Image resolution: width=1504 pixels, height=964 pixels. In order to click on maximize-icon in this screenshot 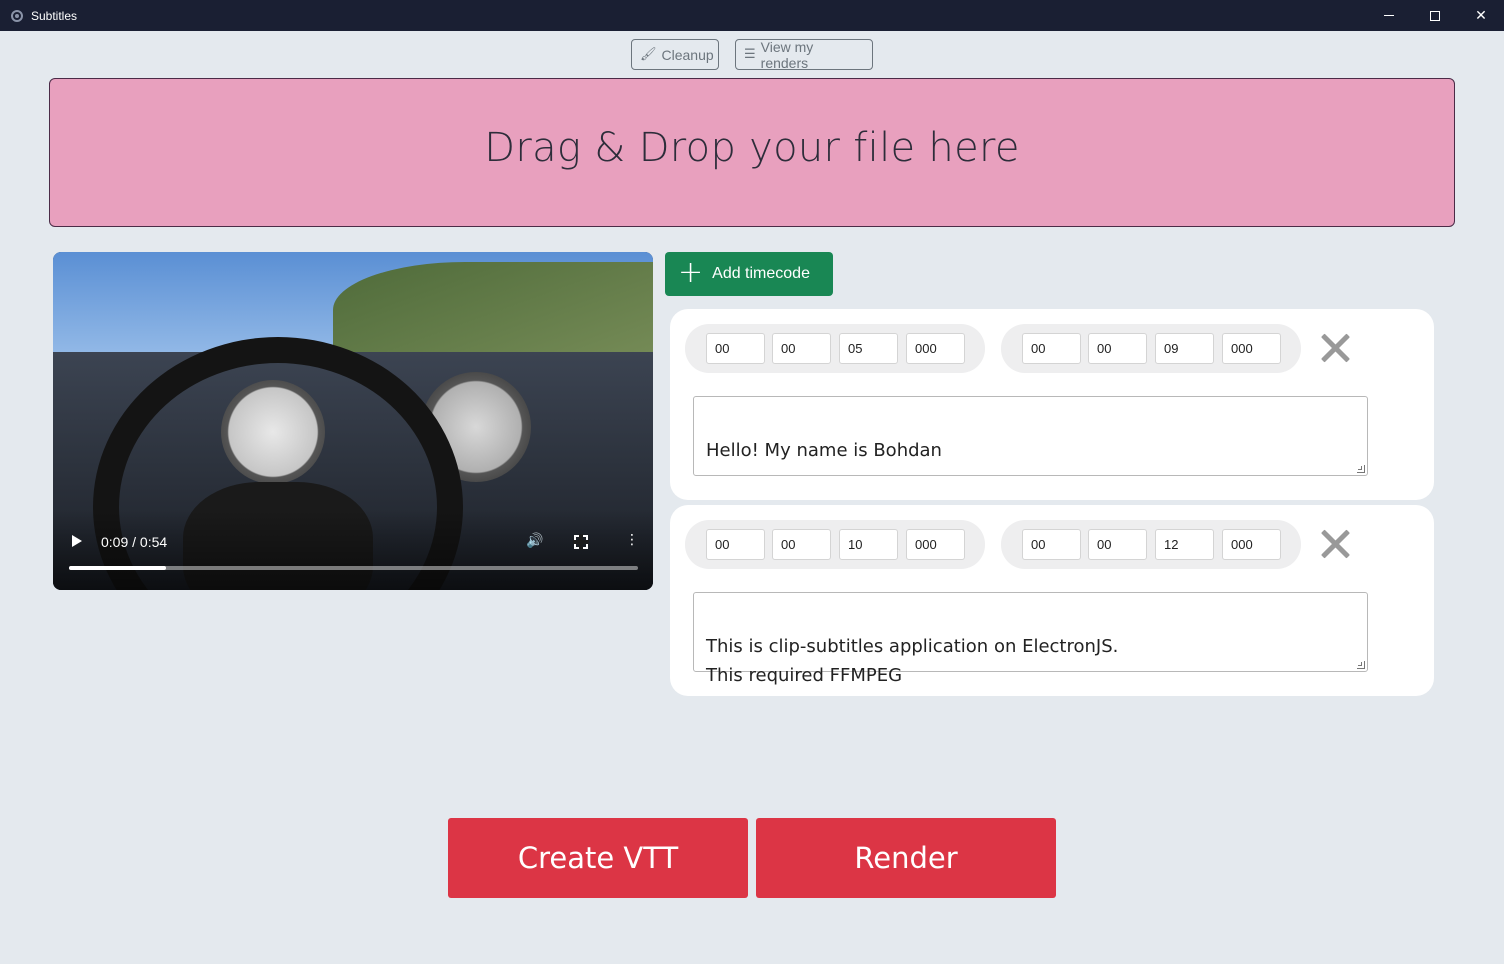, I will do `click(1435, 15)`.